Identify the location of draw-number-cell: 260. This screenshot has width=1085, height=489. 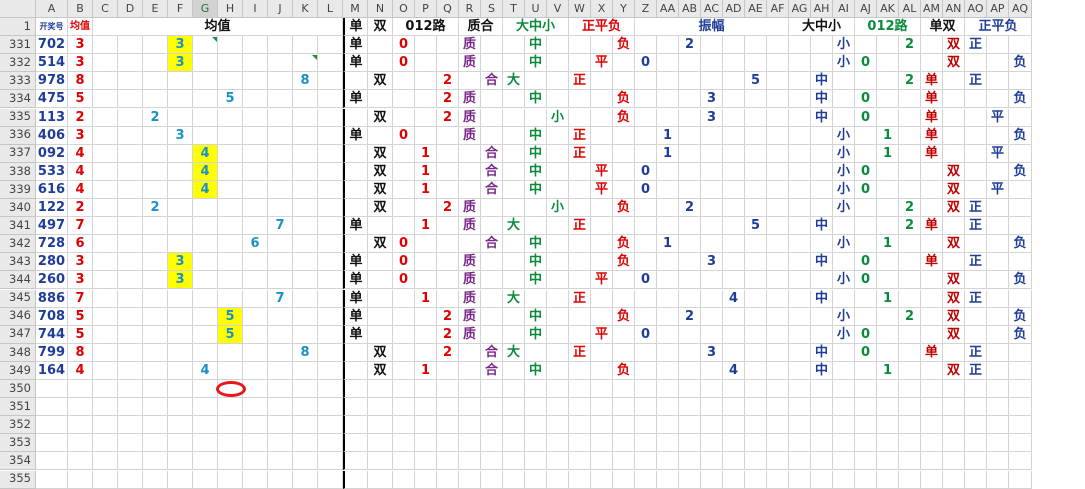
(52, 280).